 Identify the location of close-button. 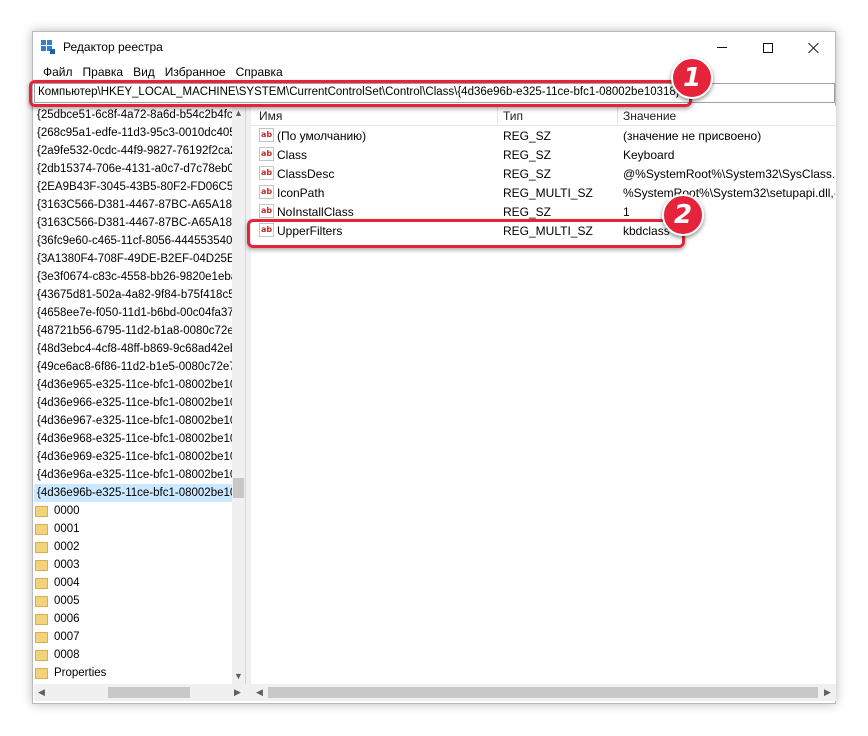
(814, 47).